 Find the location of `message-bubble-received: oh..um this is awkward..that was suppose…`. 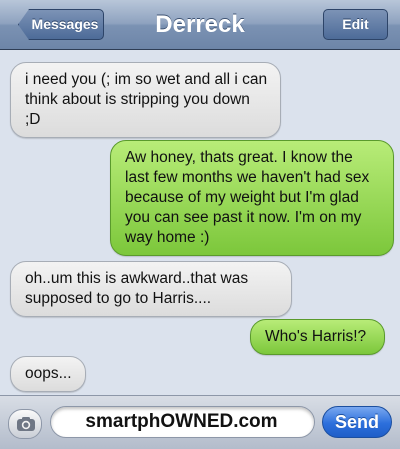

message-bubble-received: oh..um this is awkward..that was suppose… is located at coordinates (151, 289).